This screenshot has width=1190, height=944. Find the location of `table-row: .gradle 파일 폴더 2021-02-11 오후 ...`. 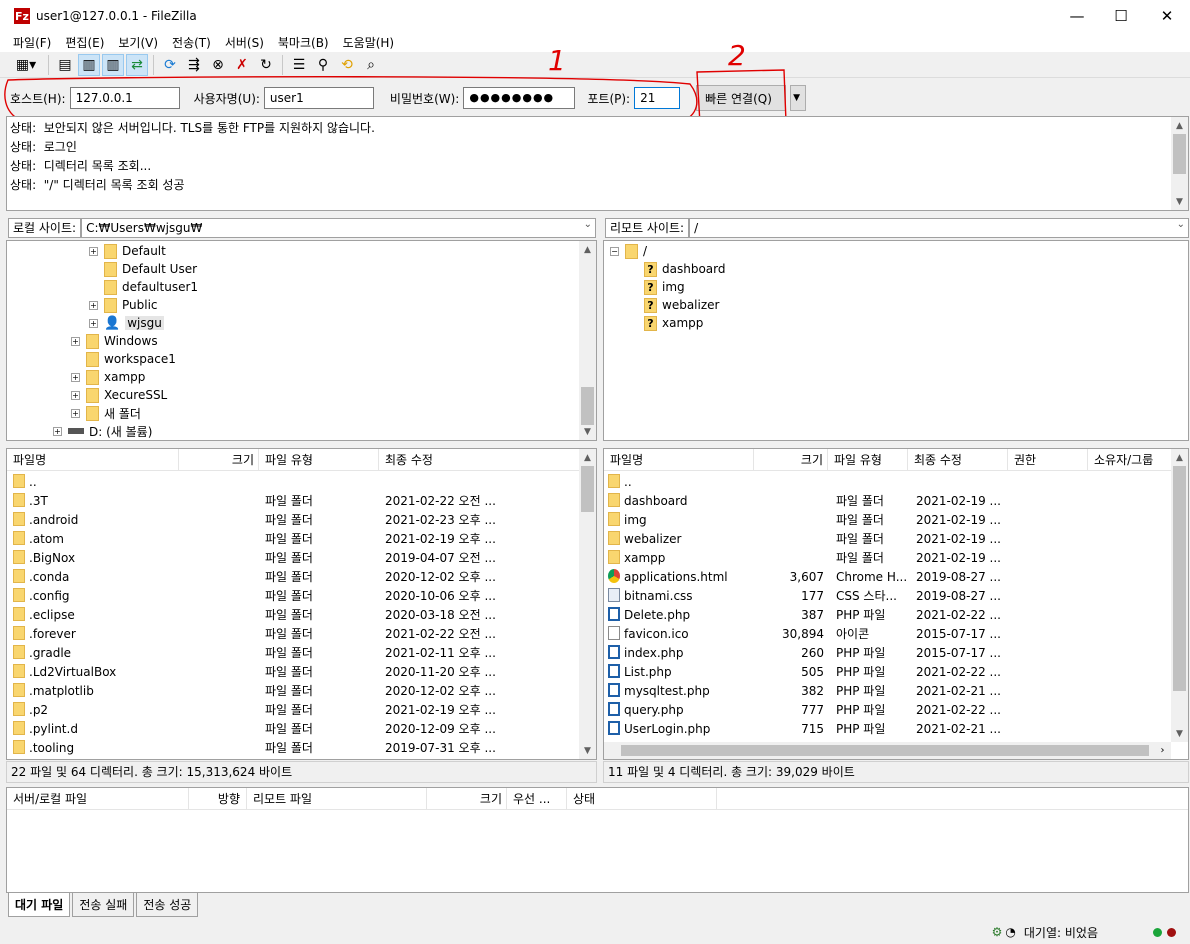

table-row: .gradle 파일 폴더 2021-02-11 오후 ... is located at coordinates (294, 653).